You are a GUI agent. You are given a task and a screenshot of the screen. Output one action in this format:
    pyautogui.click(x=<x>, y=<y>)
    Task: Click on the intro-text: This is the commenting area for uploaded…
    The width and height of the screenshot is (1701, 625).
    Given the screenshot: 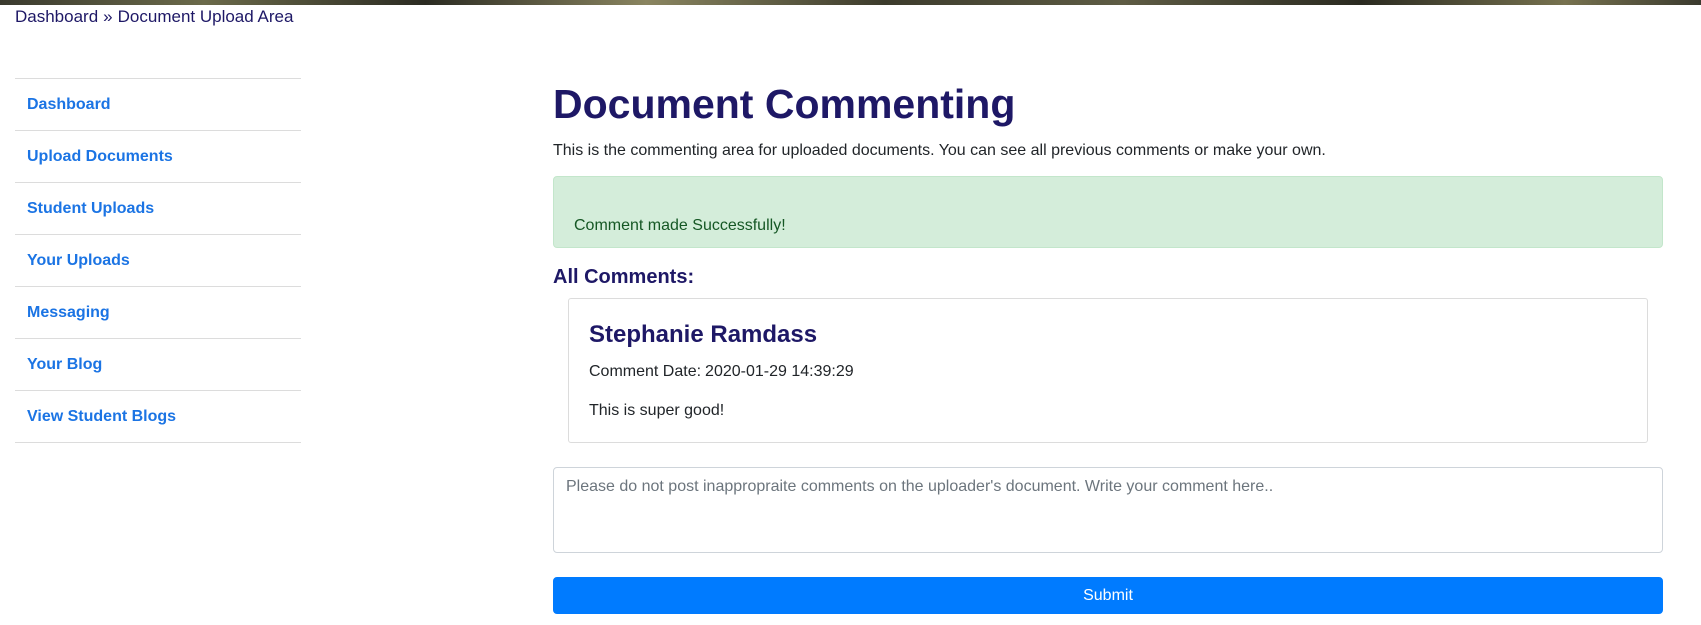 What is the action you would take?
    pyautogui.click(x=939, y=150)
    